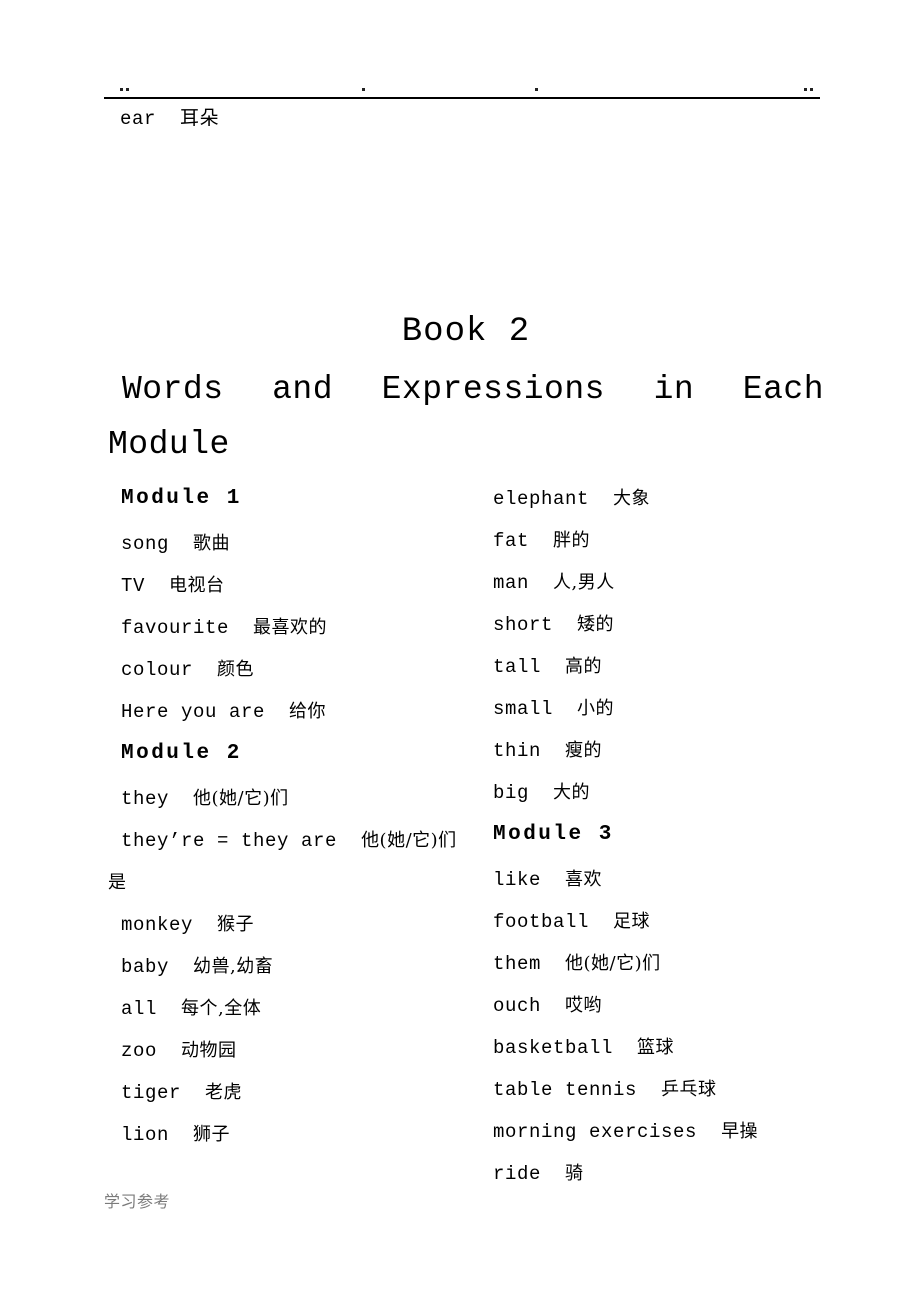 This screenshot has height=1300, width=920. What do you see at coordinates (665, 964) in the screenshot?
I see `vocabulary-entry: them 他(她/它)们` at bounding box center [665, 964].